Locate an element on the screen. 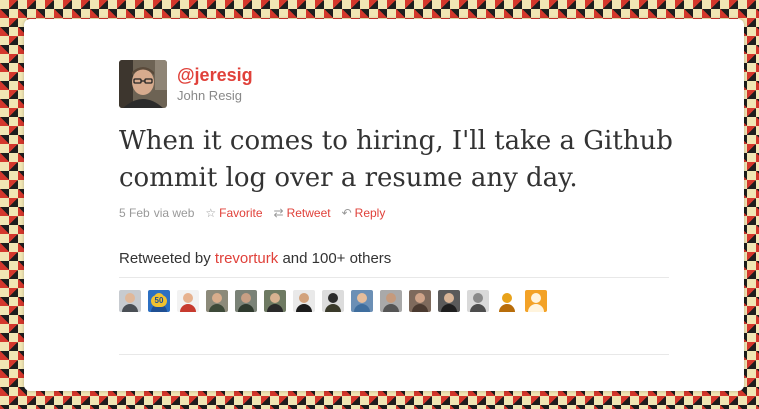 The image size is (759, 409). reply-button: ↶ Reply is located at coordinates (364, 213).